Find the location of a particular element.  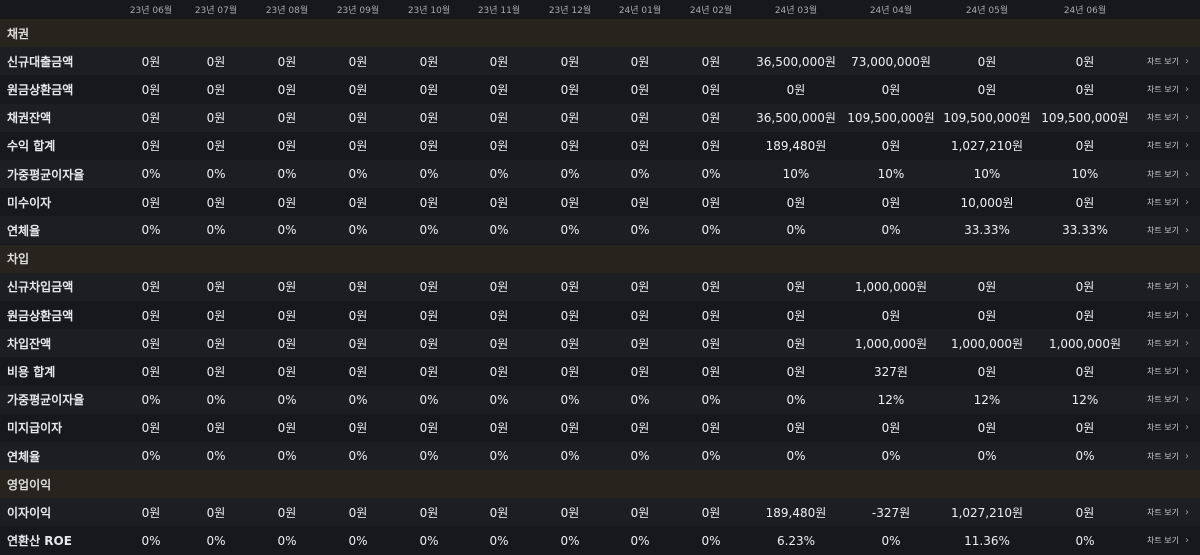

row-label: 이자이익 is located at coordinates (29, 512).